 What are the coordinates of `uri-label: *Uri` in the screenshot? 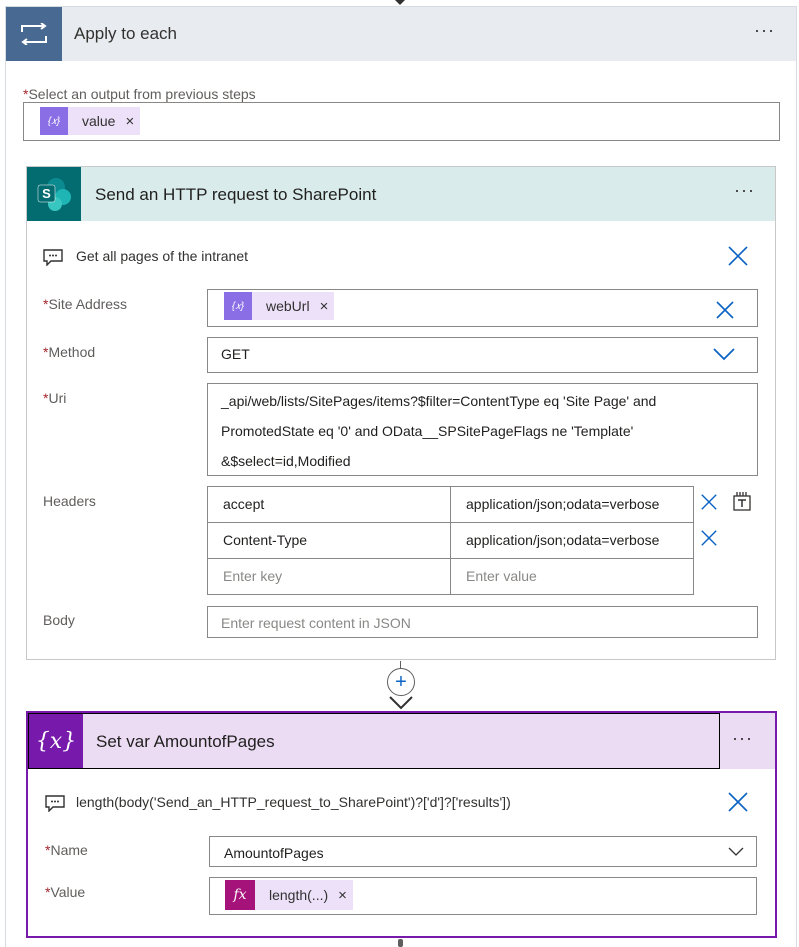 It's located at (54, 398).